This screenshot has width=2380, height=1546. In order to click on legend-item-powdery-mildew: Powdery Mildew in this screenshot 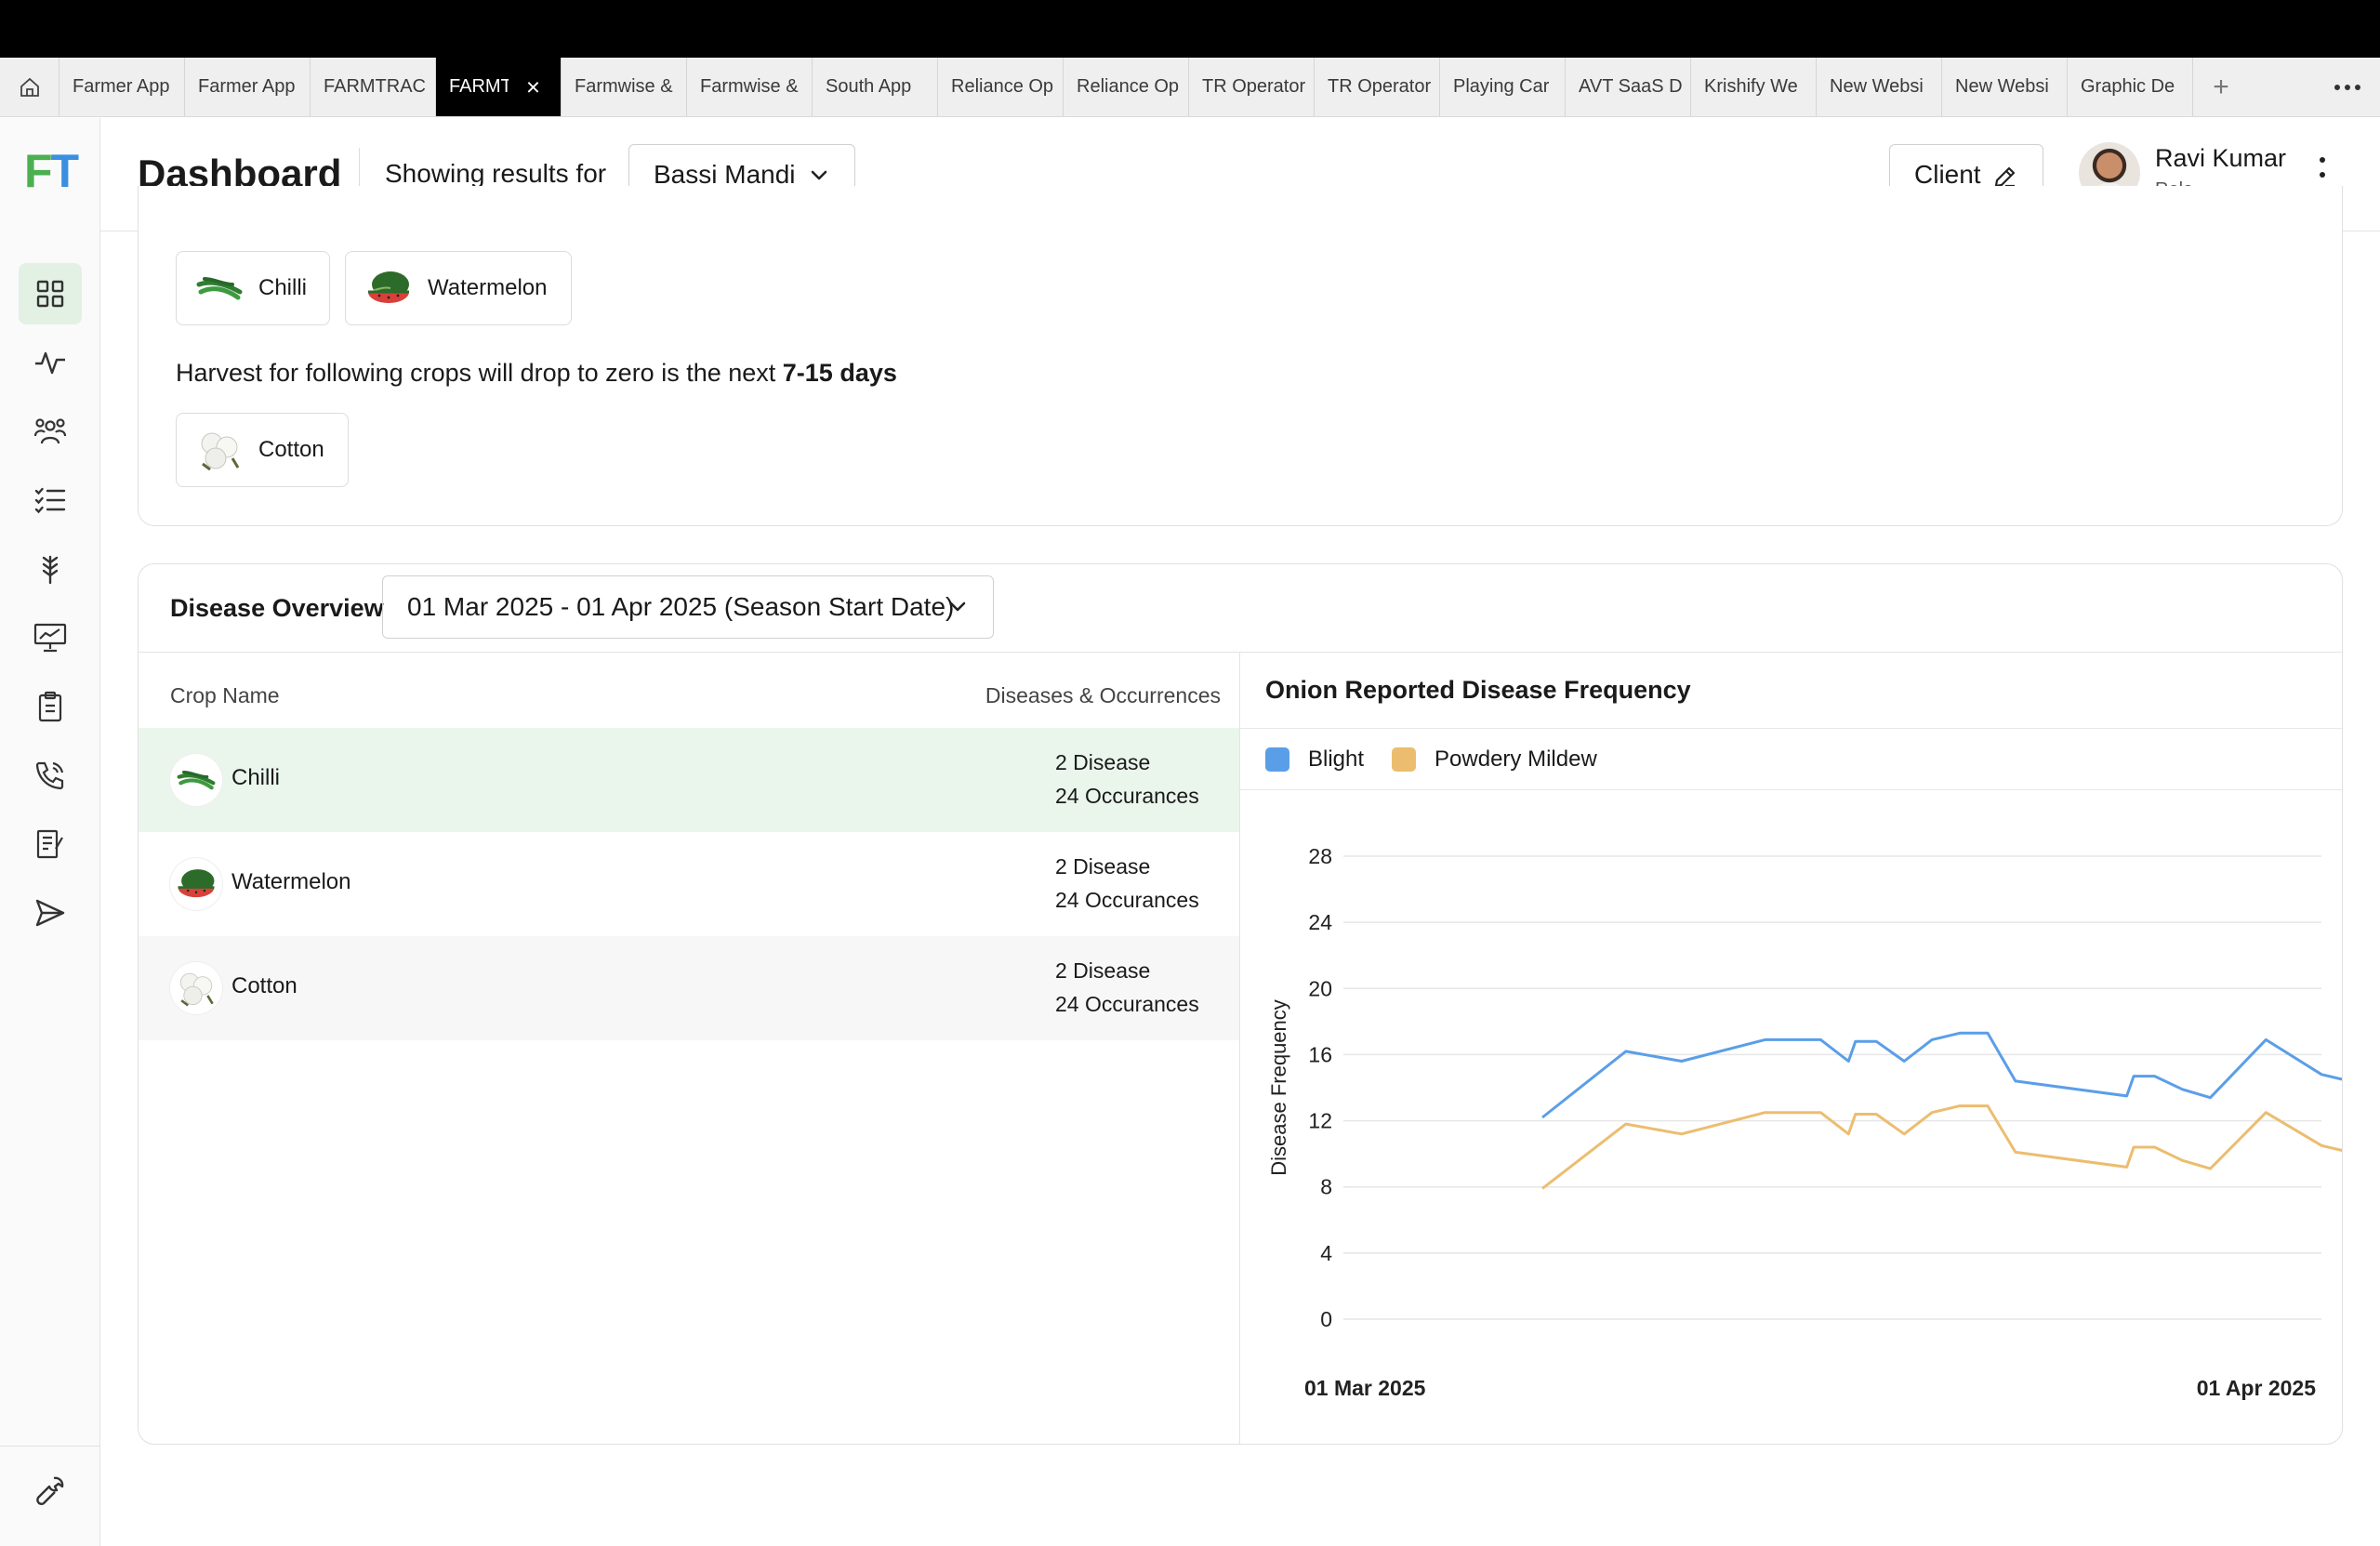, I will do `click(1494, 760)`.